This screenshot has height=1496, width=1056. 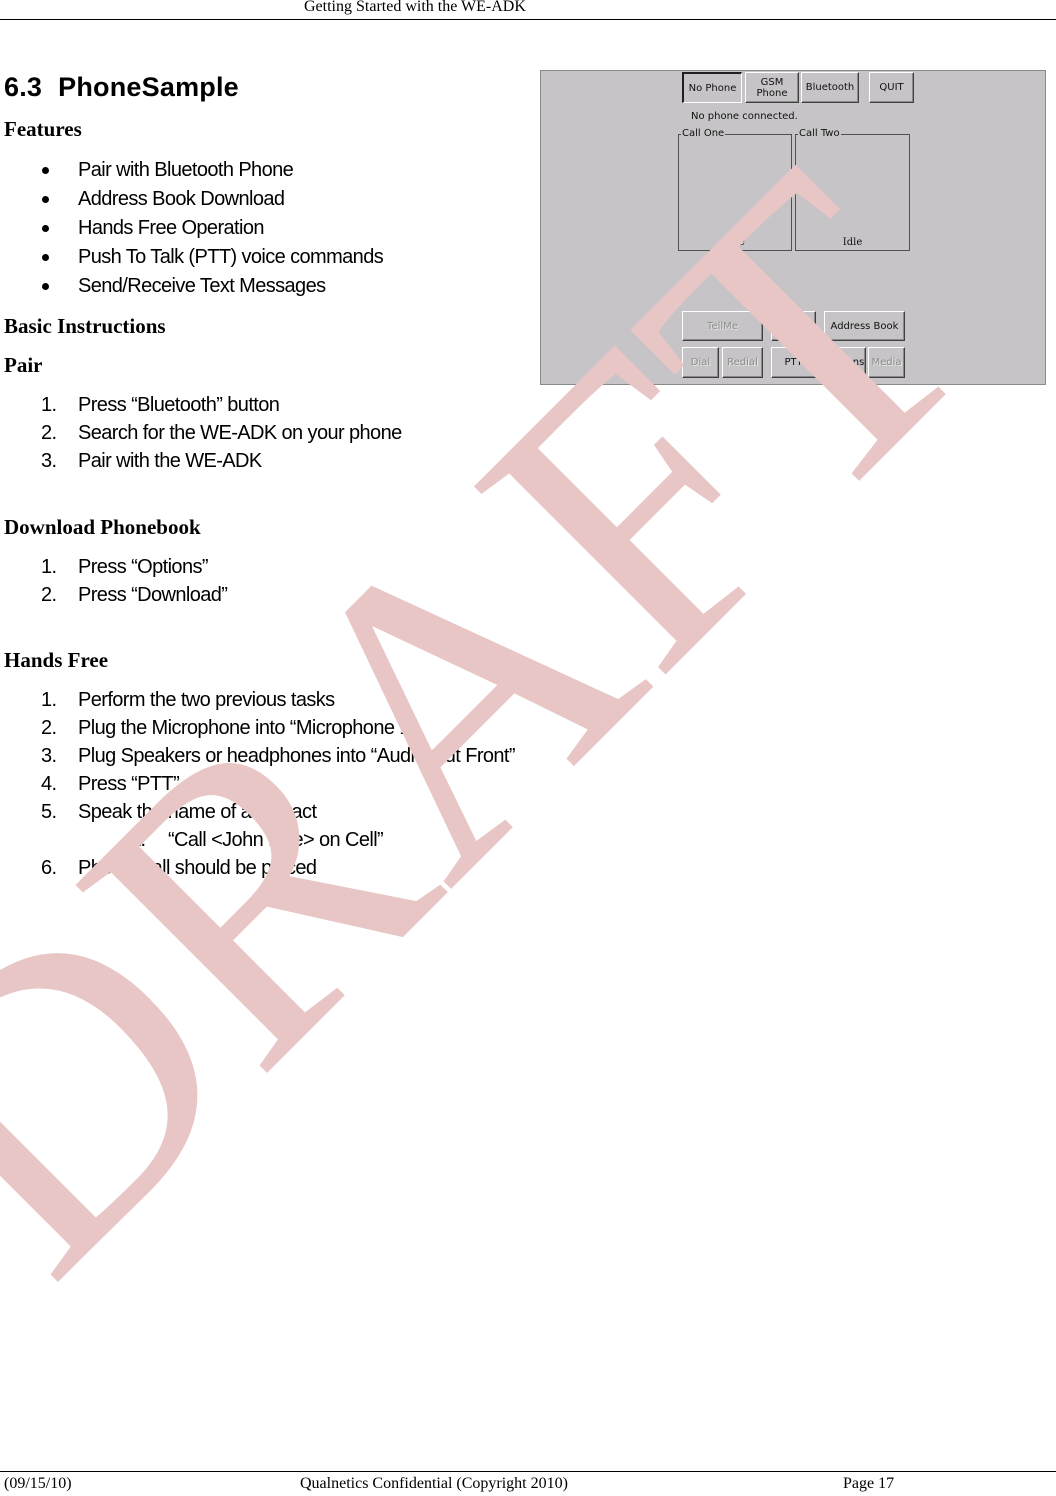 I want to click on list-item: 2. Press “Download”, so click(x=134, y=595).